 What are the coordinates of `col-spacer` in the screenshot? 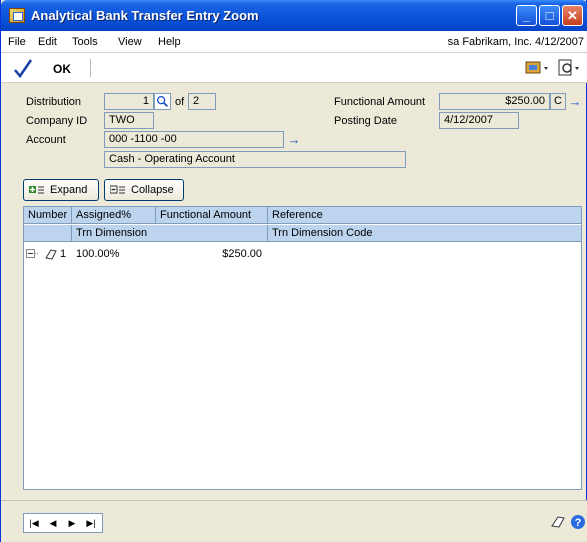 It's located at (48, 233).